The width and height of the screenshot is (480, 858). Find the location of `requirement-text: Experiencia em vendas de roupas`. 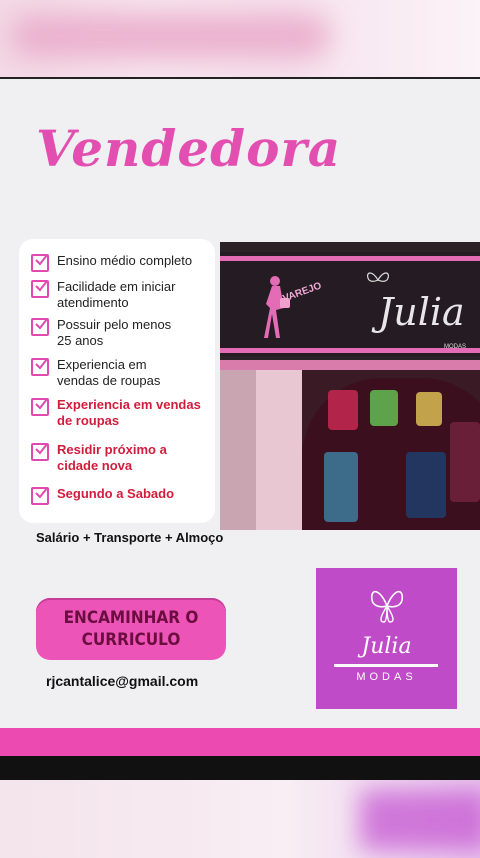

requirement-text: Experiencia em vendas de roupas is located at coordinates (109, 372).